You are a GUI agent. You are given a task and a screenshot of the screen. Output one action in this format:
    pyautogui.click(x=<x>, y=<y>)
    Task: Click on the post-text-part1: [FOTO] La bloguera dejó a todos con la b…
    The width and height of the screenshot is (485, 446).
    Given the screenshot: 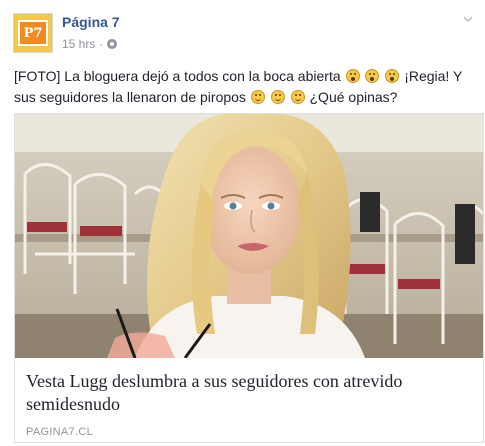 What is the action you would take?
    pyautogui.click(x=177, y=76)
    